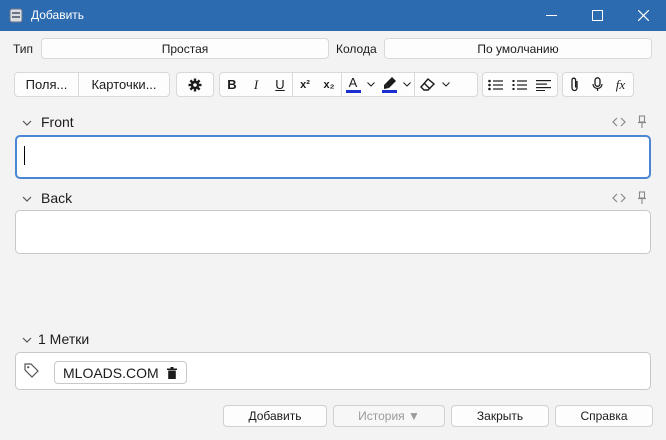 This screenshot has height=440, width=666. What do you see at coordinates (171, 372) in the screenshot?
I see `trash-icon` at bounding box center [171, 372].